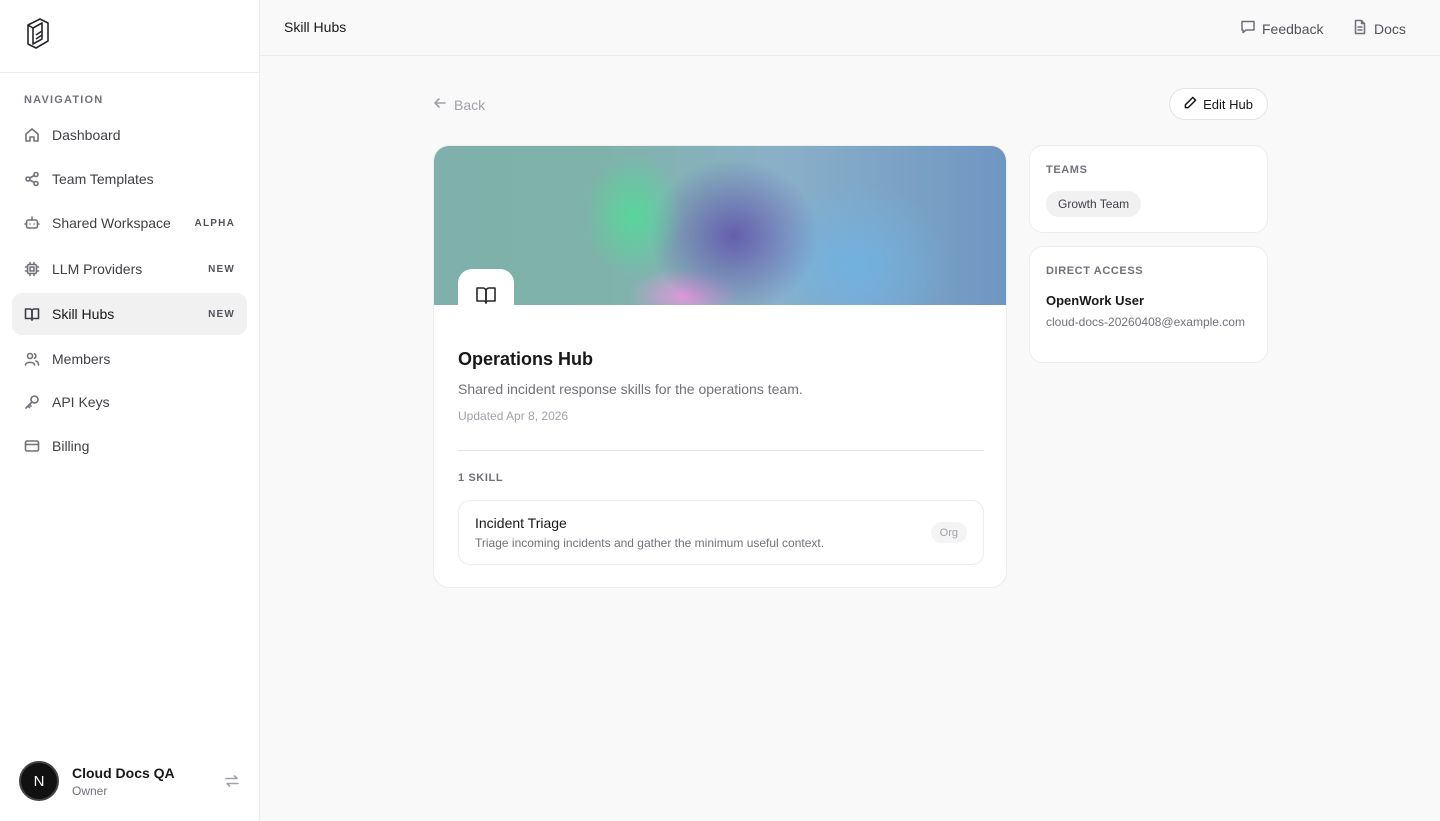  What do you see at coordinates (103, 179) in the screenshot?
I see `sidebar-item-label: Team Templates` at bounding box center [103, 179].